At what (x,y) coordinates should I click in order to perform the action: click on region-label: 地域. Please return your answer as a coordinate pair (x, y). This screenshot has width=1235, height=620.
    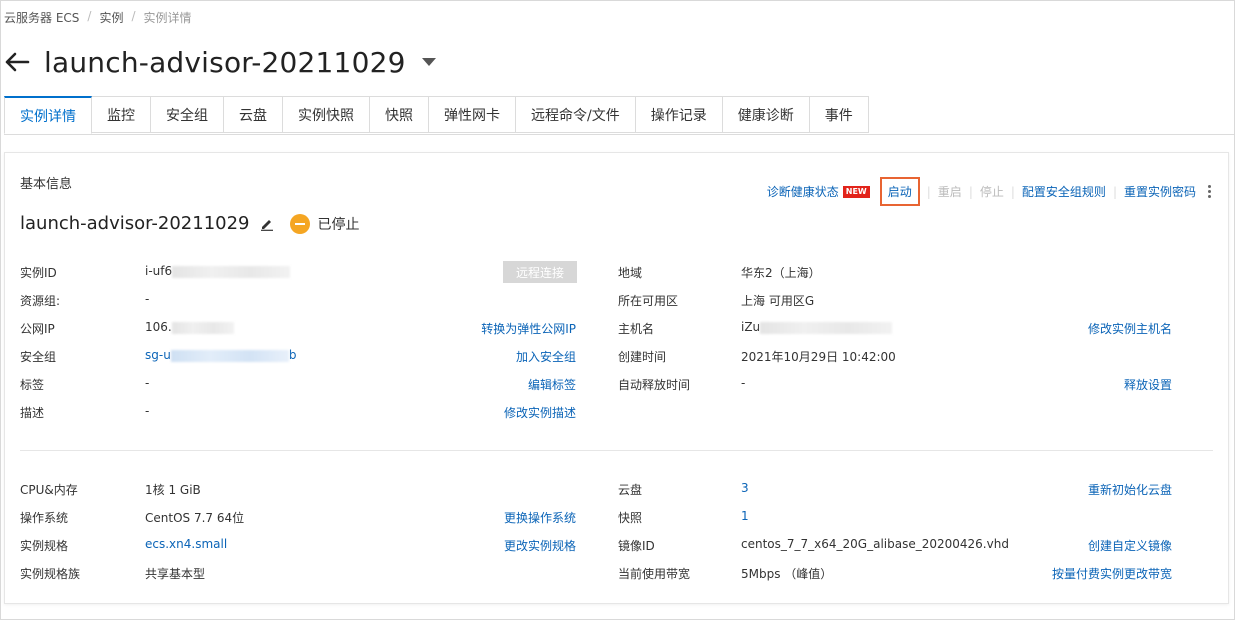
    Looking at the image, I should click on (630, 273).